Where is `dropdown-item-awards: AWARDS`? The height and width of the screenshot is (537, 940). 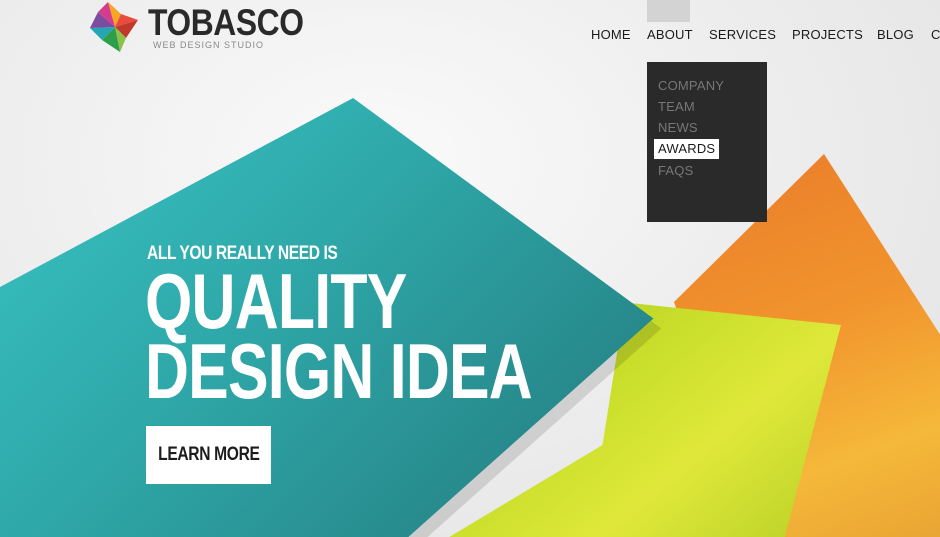
dropdown-item-awards: AWARDS is located at coordinates (687, 149).